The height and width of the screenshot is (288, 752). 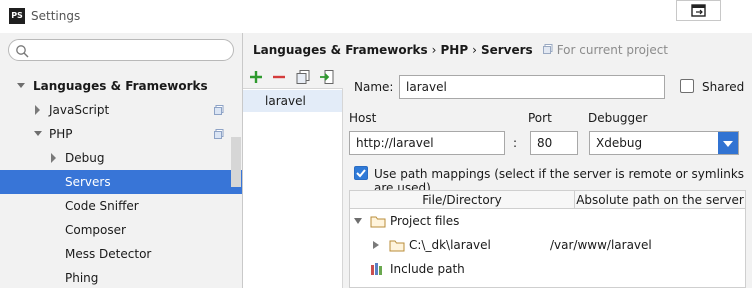 What do you see at coordinates (61, 134) in the screenshot?
I see `sidebar-item-label: PHP` at bounding box center [61, 134].